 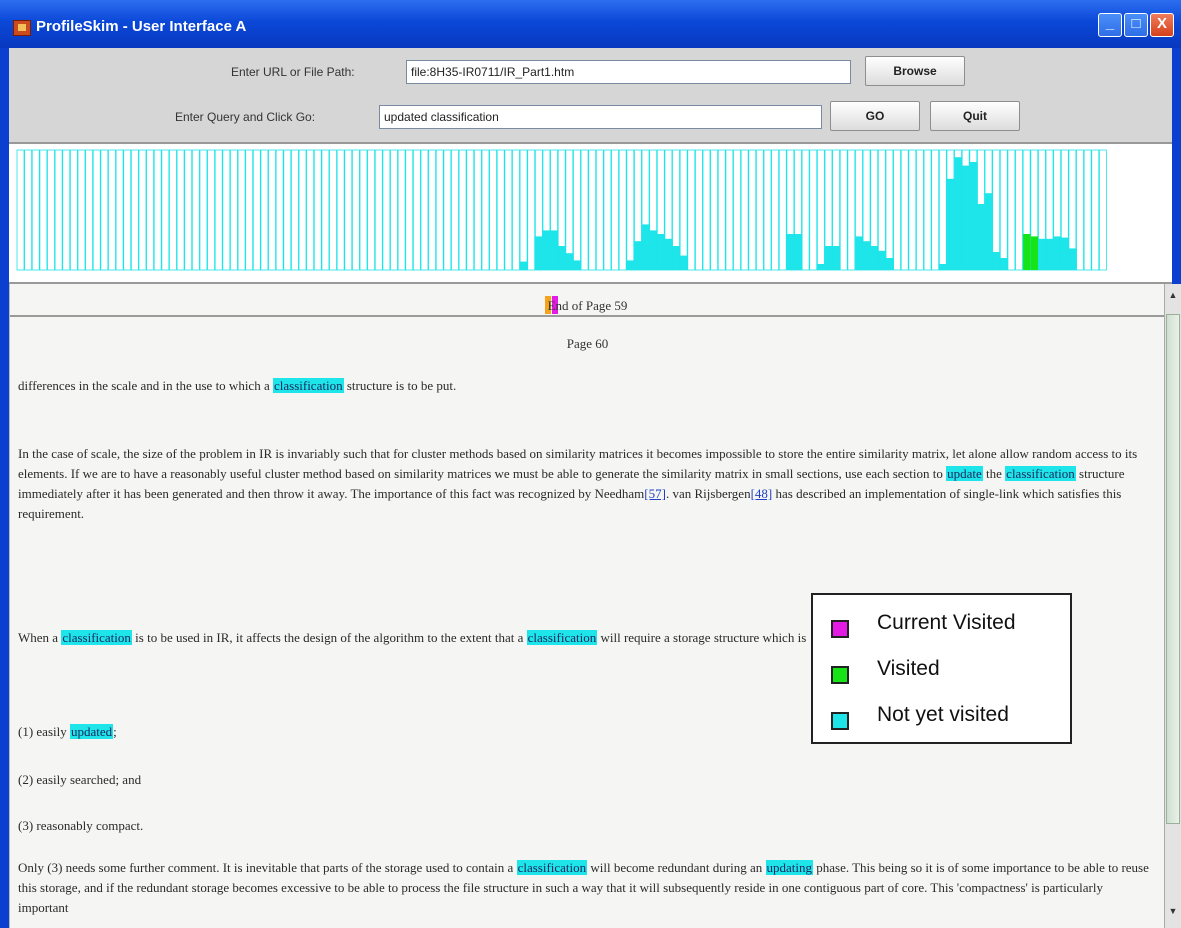 I want to click on scroll-up-icon: ▲, so click(x=1173, y=297).